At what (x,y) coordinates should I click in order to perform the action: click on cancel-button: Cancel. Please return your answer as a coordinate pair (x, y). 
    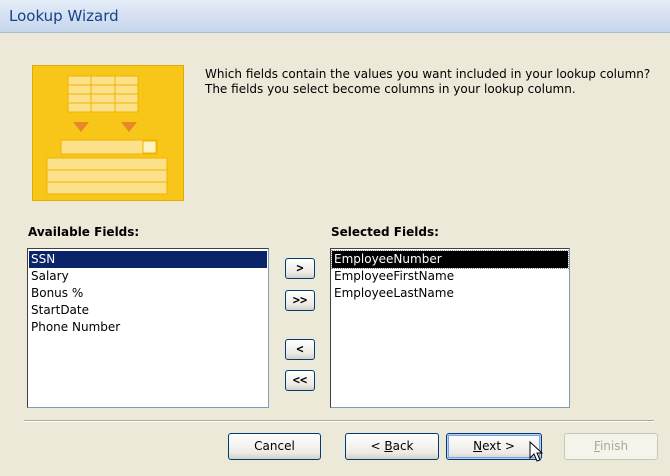
    Looking at the image, I should click on (274, 446).